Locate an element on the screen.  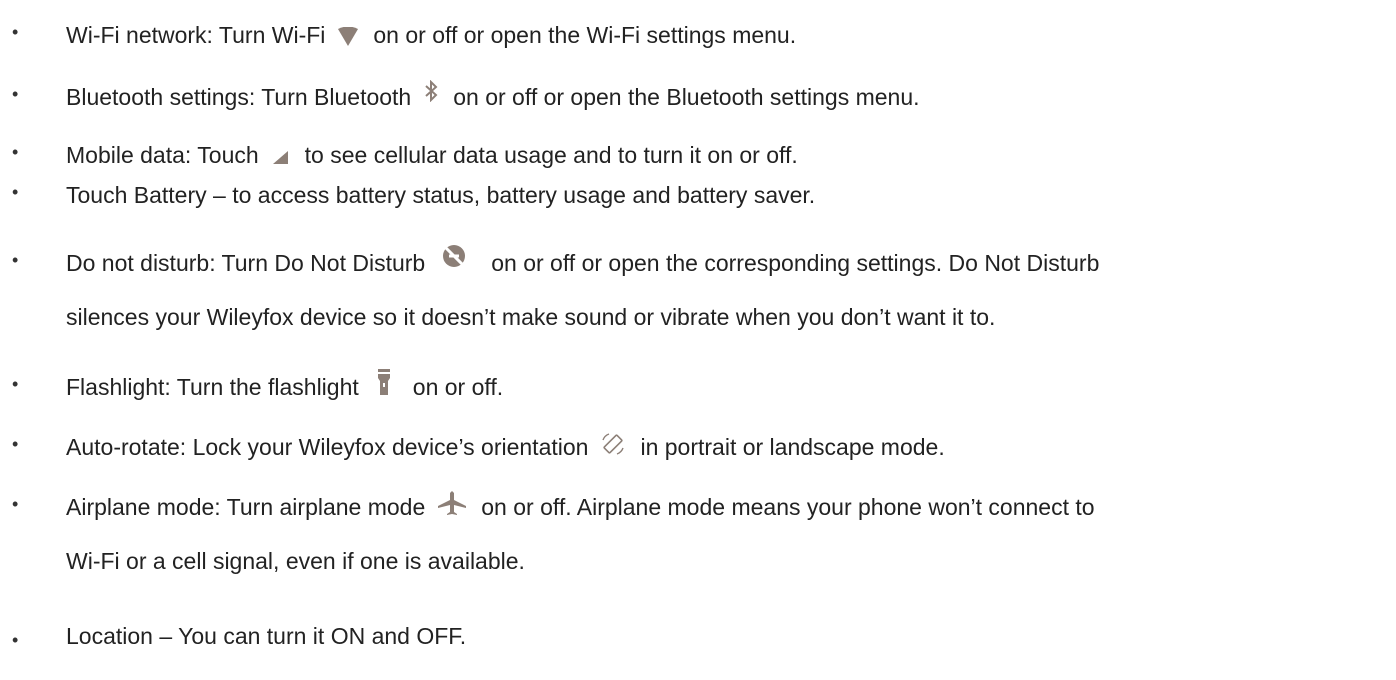
wifi-icon is located at coordinates (348, 36).